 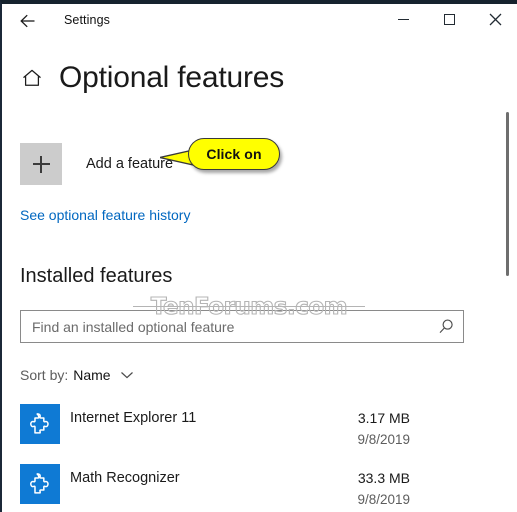 What do you see at coordinates (92, 375) in the screenshot?
I see `sort-by-value: Name` at bounding box center [92, 375].